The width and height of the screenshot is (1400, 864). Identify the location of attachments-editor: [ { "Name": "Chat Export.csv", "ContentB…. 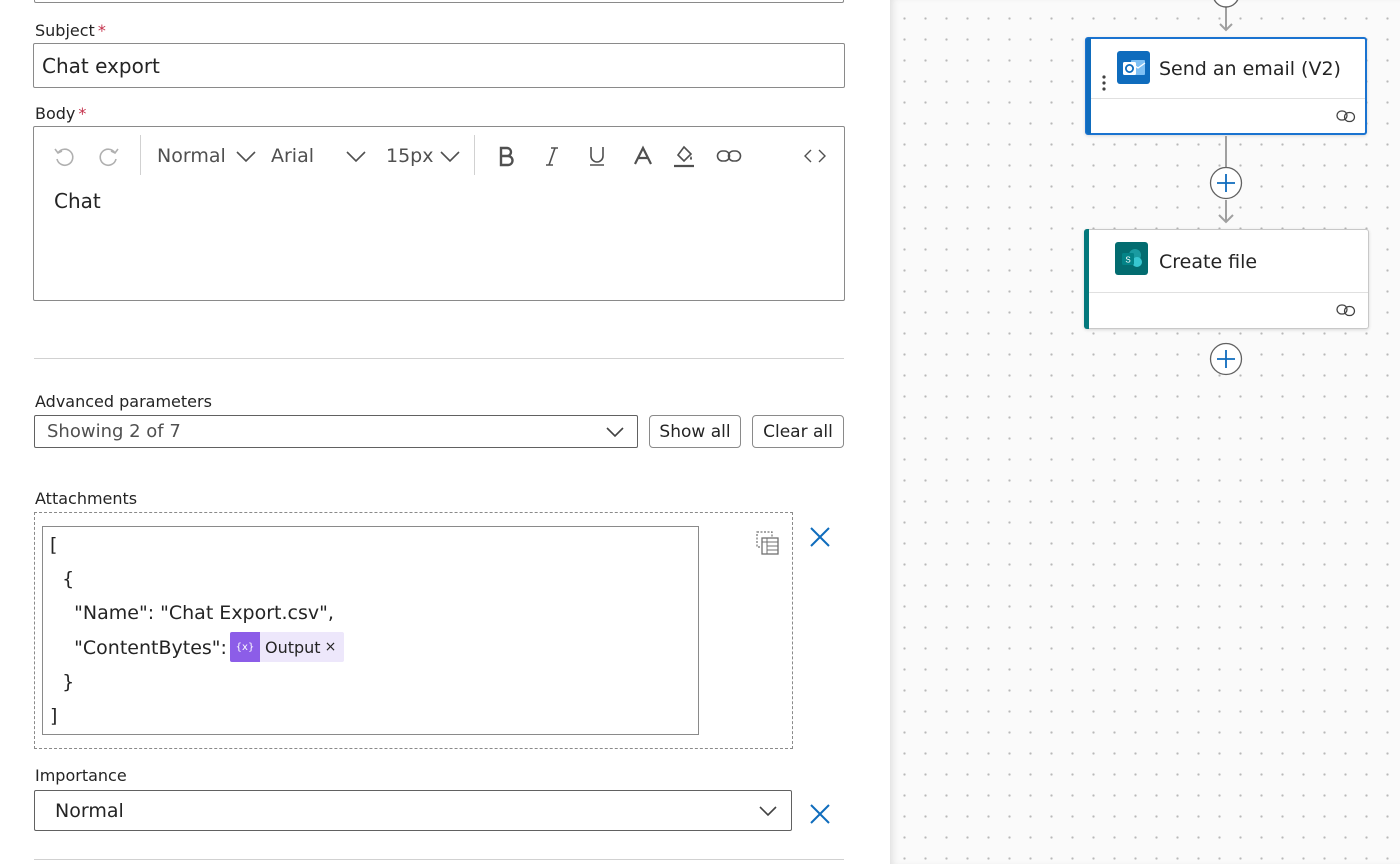
(370, 630).